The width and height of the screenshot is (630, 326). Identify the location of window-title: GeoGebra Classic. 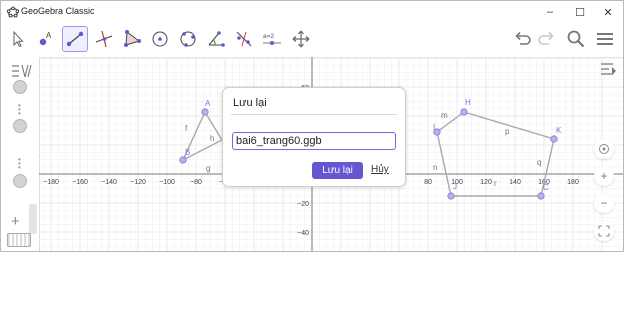
(58, 11).